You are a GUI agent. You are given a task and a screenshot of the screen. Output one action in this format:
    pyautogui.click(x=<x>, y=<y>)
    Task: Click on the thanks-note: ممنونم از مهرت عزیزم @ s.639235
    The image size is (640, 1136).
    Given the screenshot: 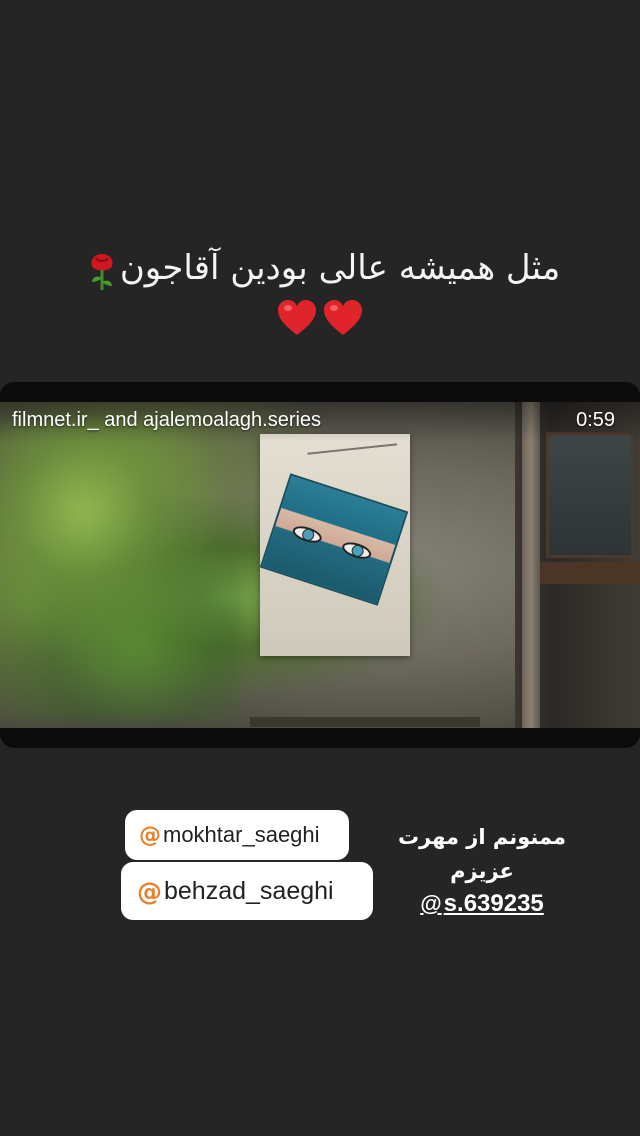 What is the action you would take?
    pyautogui.click(x=482, y=869)
    